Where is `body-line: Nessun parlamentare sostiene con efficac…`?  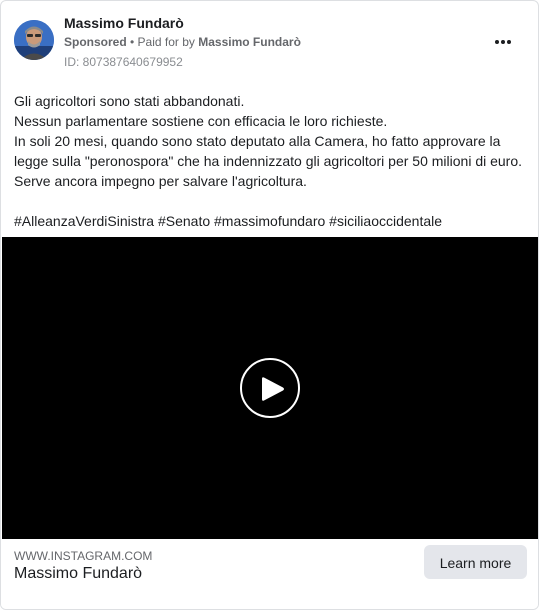
body-line: Nessun parlamentare sostiene con efficac… is located at coordinates (201, 121).